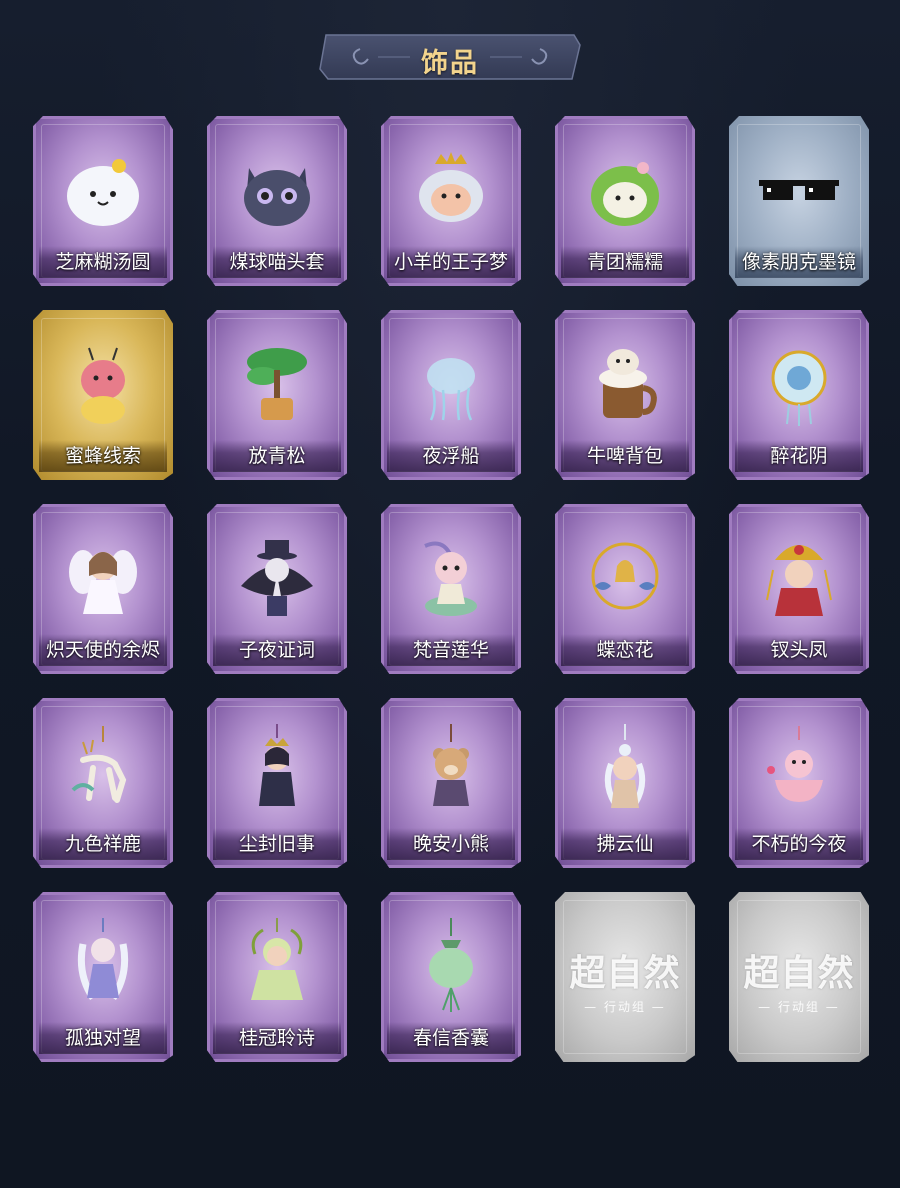  I want to click on accessory-card: 像素朋克墨镜, so click(799, 201).